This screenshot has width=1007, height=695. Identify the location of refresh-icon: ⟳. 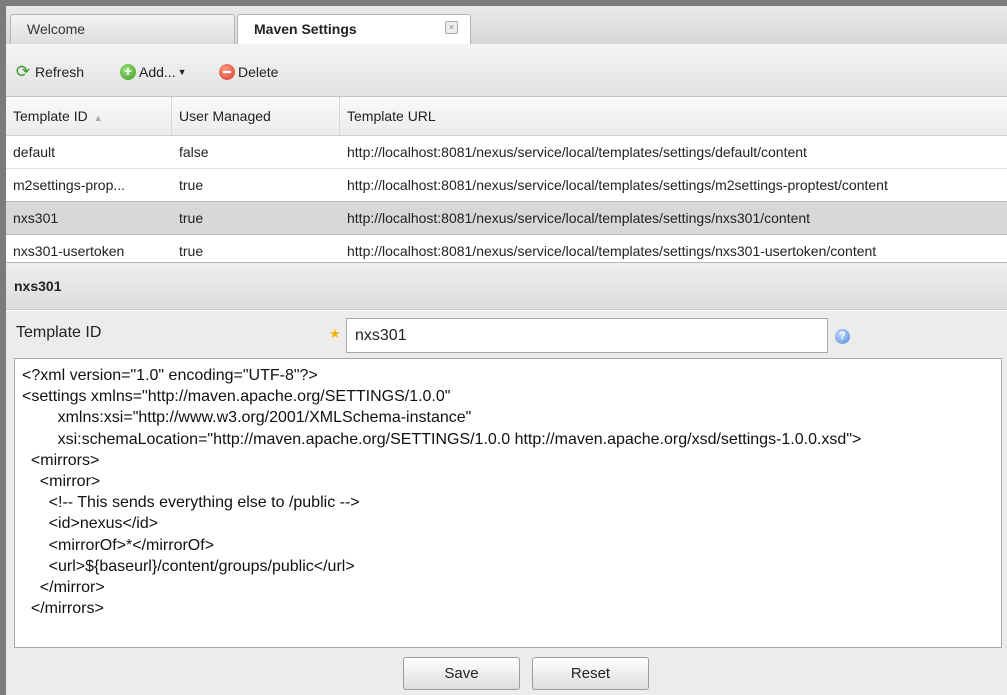
(23, 71).